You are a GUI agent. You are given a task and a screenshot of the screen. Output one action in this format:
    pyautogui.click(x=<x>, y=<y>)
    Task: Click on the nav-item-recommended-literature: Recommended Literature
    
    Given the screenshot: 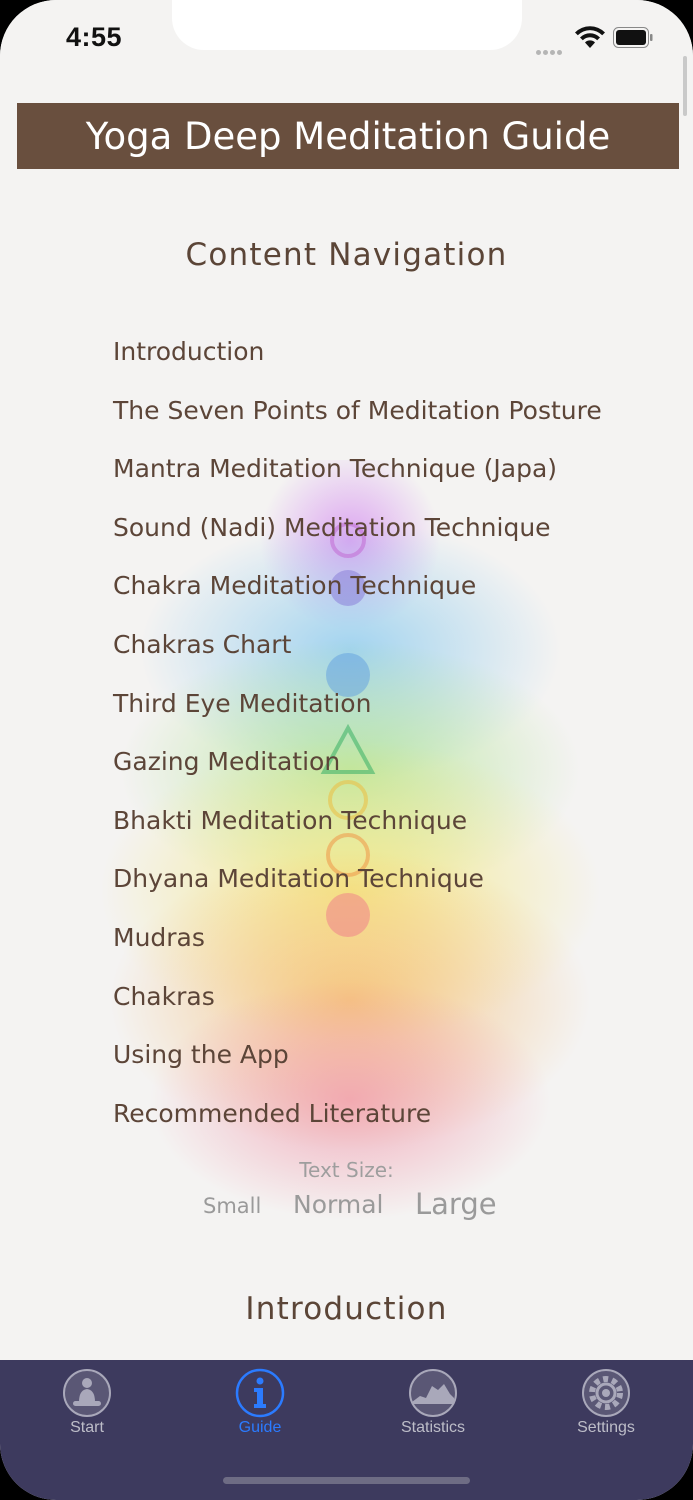 What is the action you would take?
    pyautogui.click(x=357, y=1127)
    